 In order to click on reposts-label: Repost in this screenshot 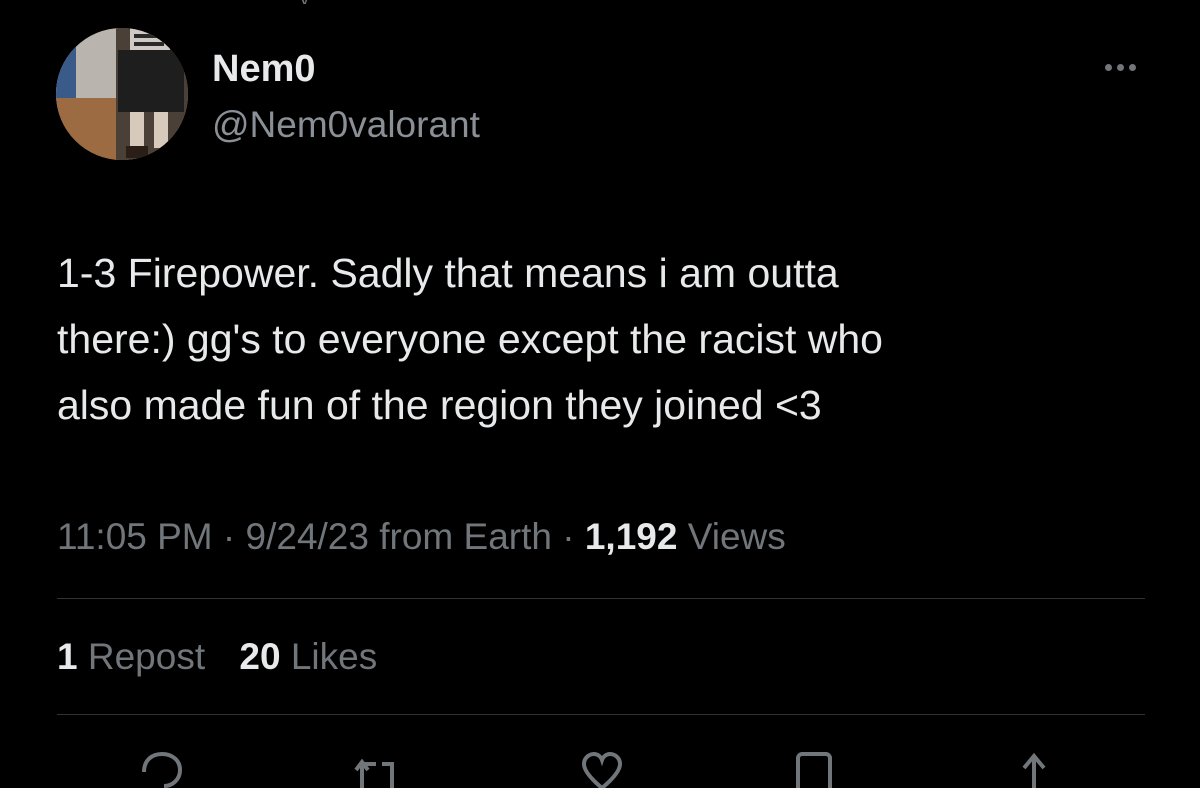, I will do `click(146, 656)`.